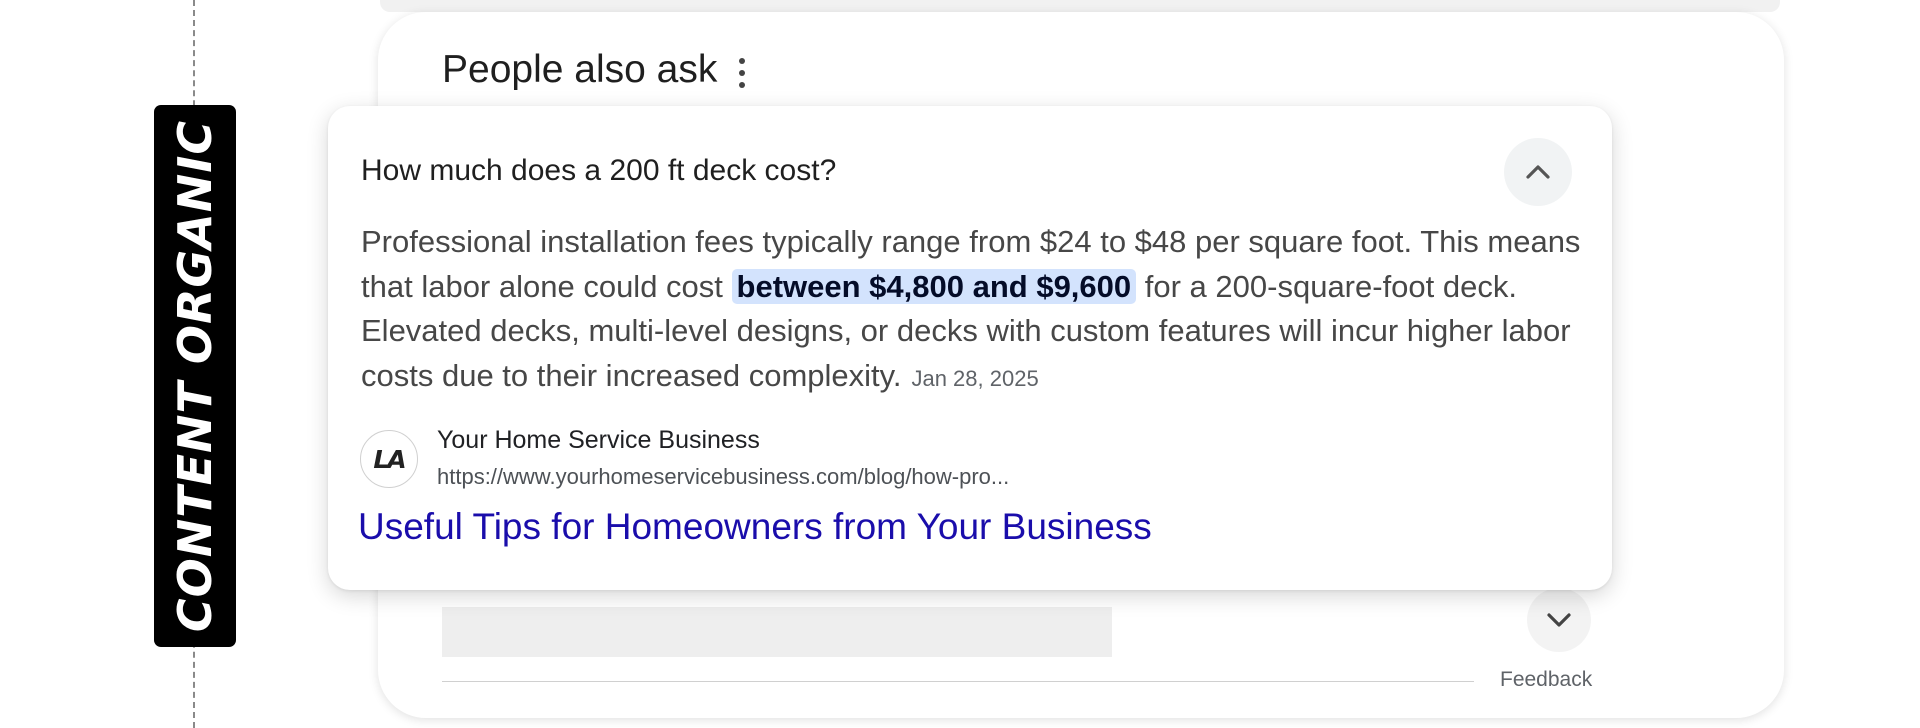 This screenshot has width=1920, height=728. Describe the element at coordinates (777, 632) in the screenshot. I see `collapsed-question-placeholder` at that location.